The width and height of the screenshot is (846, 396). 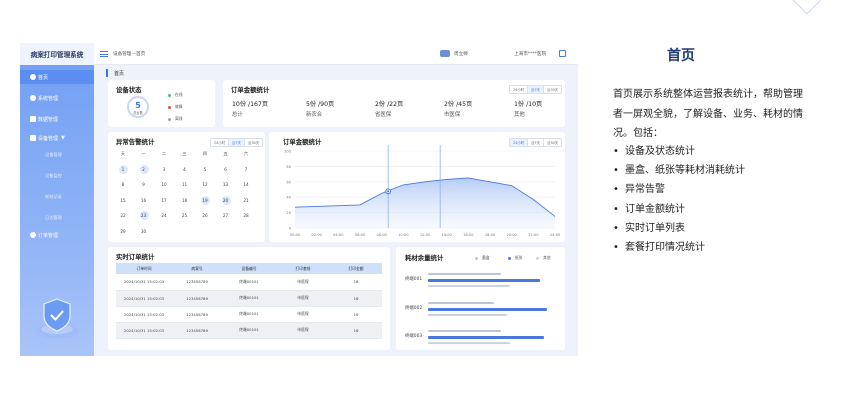 What do you see at coordinates (226, 200) in the screenshot?
I see `calendar-day: 20` at bounding box center [226, 200].